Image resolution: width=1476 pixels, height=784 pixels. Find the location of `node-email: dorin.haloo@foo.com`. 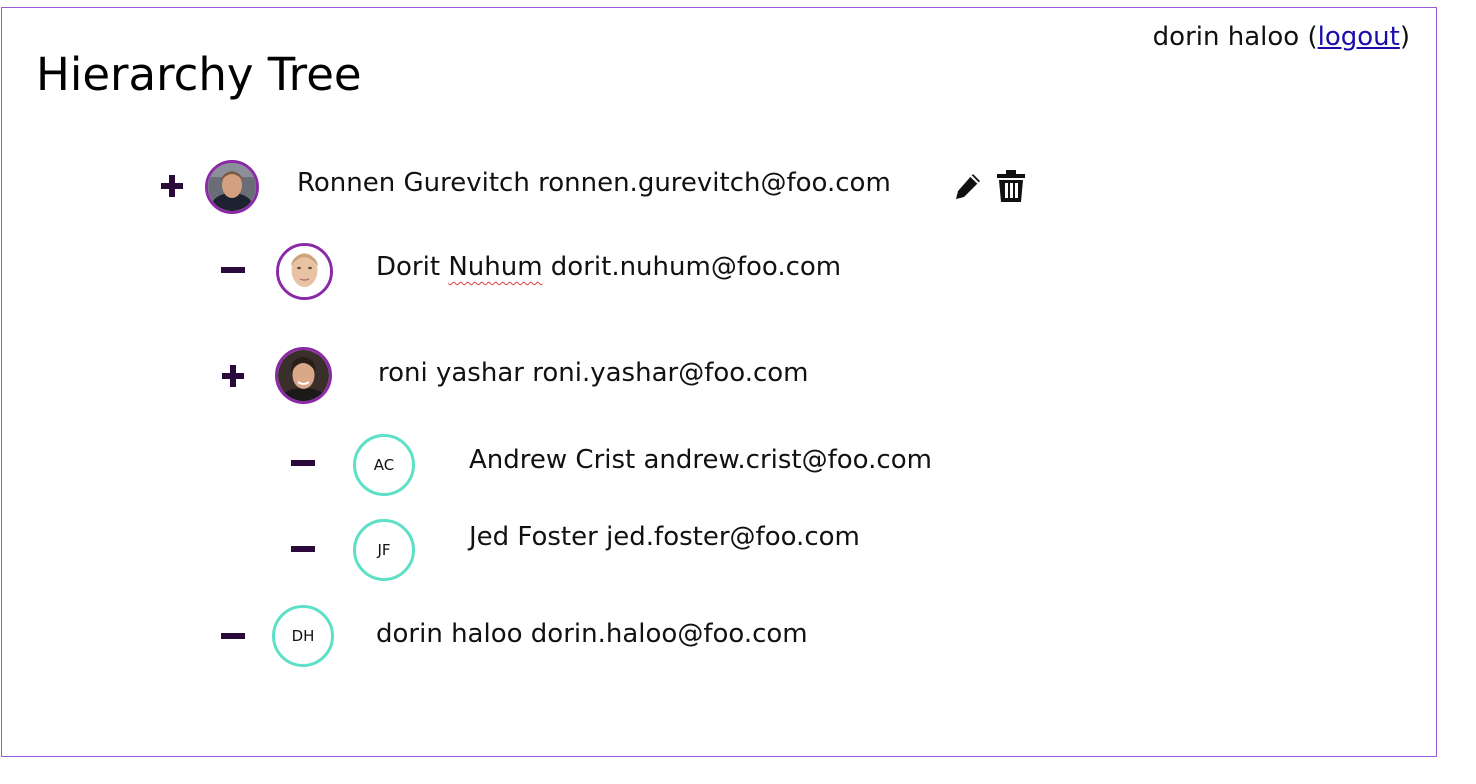

node-email: dorin.haloo@foo.com is located at coordinates (669, 634).